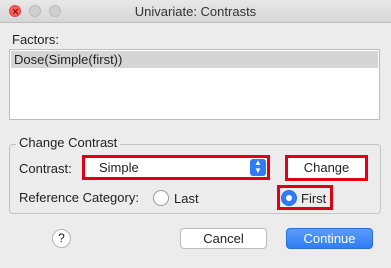 This screenshot has height=268, width=391. I want to click on cancel-button: Cancel, so click(223, 238).